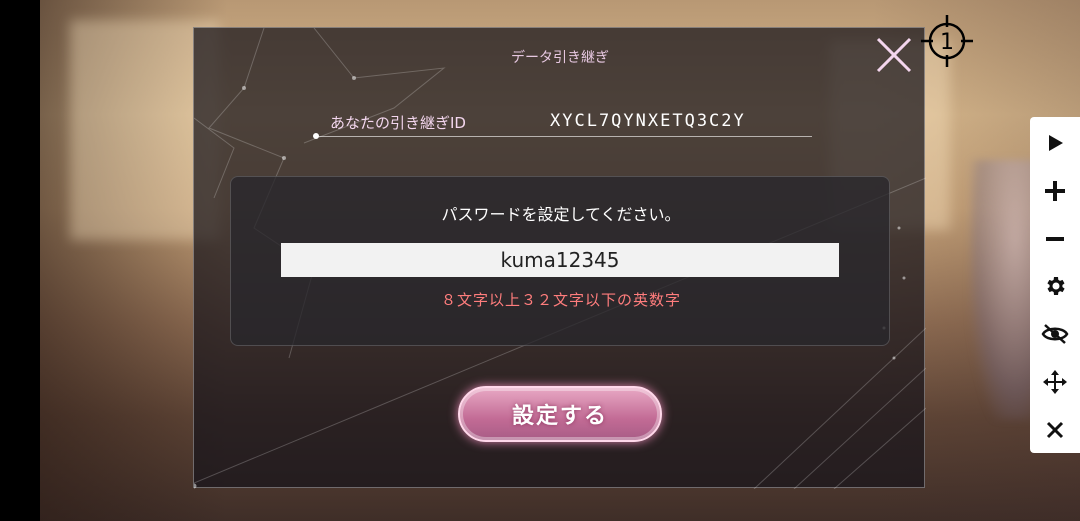  I want to click on transfer-id-label: あなたの引き継ぎID, so click(398, 123).